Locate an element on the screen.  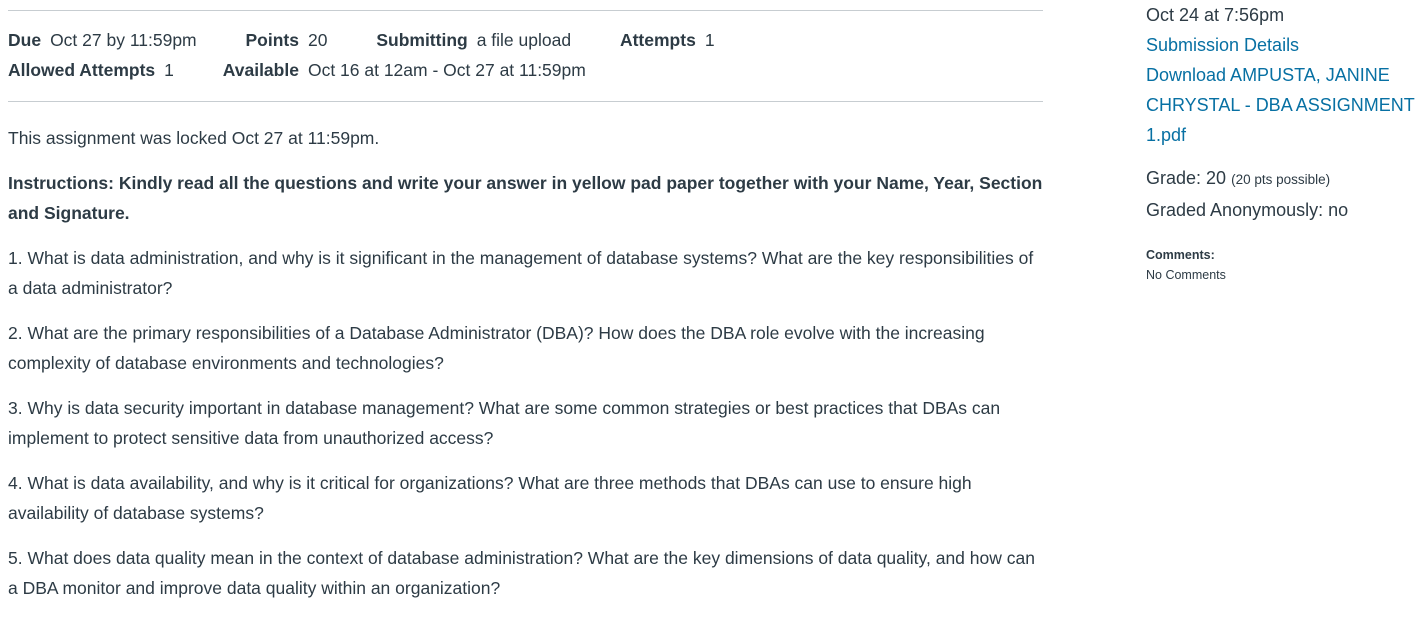
submission-details-link: Submission Details is located at coordinates (1283, 45).